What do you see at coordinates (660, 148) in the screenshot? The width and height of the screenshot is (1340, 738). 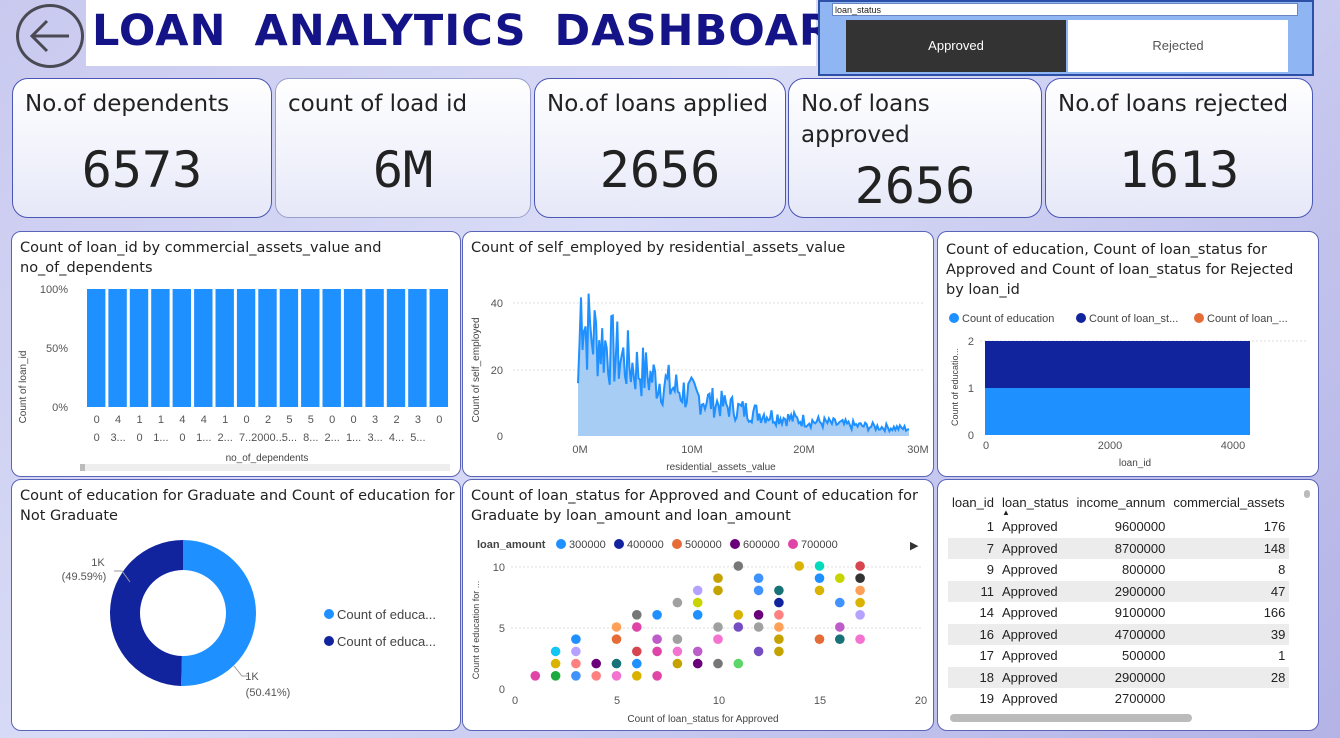 I see `kpi-card-loans-applied: No.of loans applied 2656` at bounding box center [660, 148].